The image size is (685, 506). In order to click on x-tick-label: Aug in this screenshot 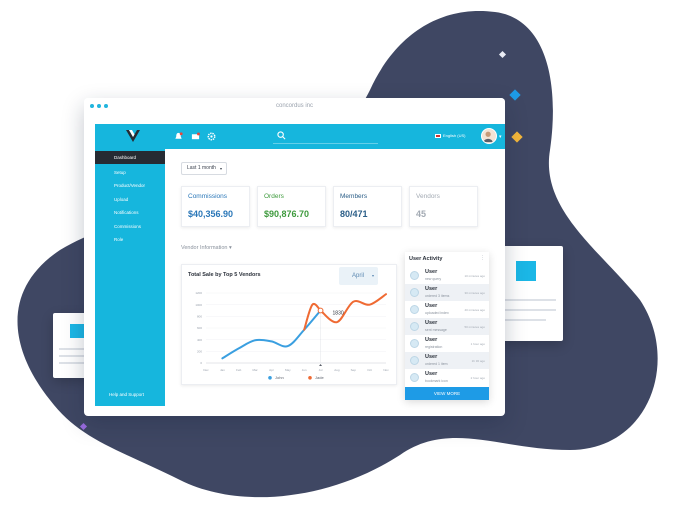, I will do `click(337, 370)`.